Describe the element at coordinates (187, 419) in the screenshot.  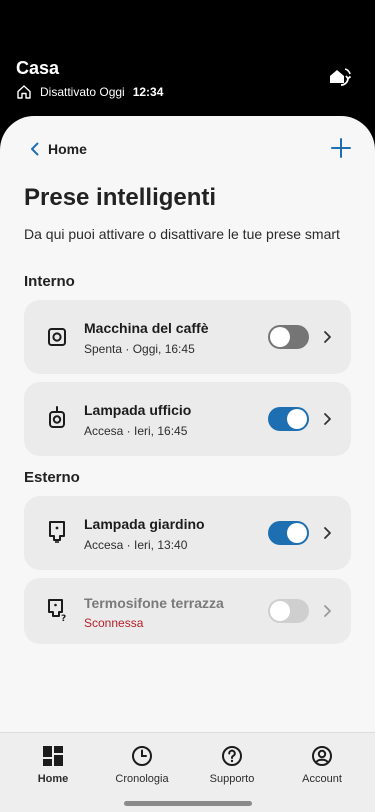
I see `device-card-office-lamp: Lampada ufficio Accesa · Ieri, 16:45` at that location.